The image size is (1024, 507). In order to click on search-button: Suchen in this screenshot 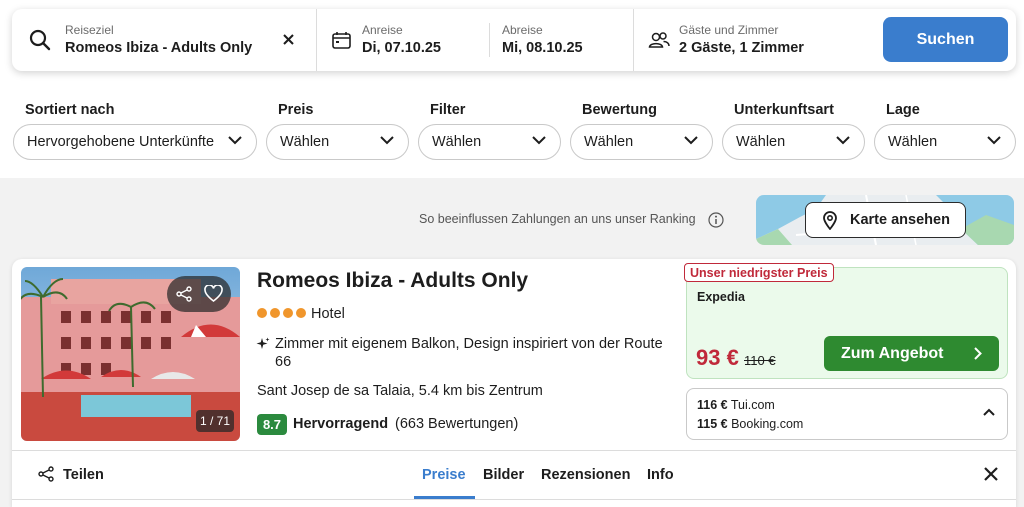, I will do `click(945, 39)`.